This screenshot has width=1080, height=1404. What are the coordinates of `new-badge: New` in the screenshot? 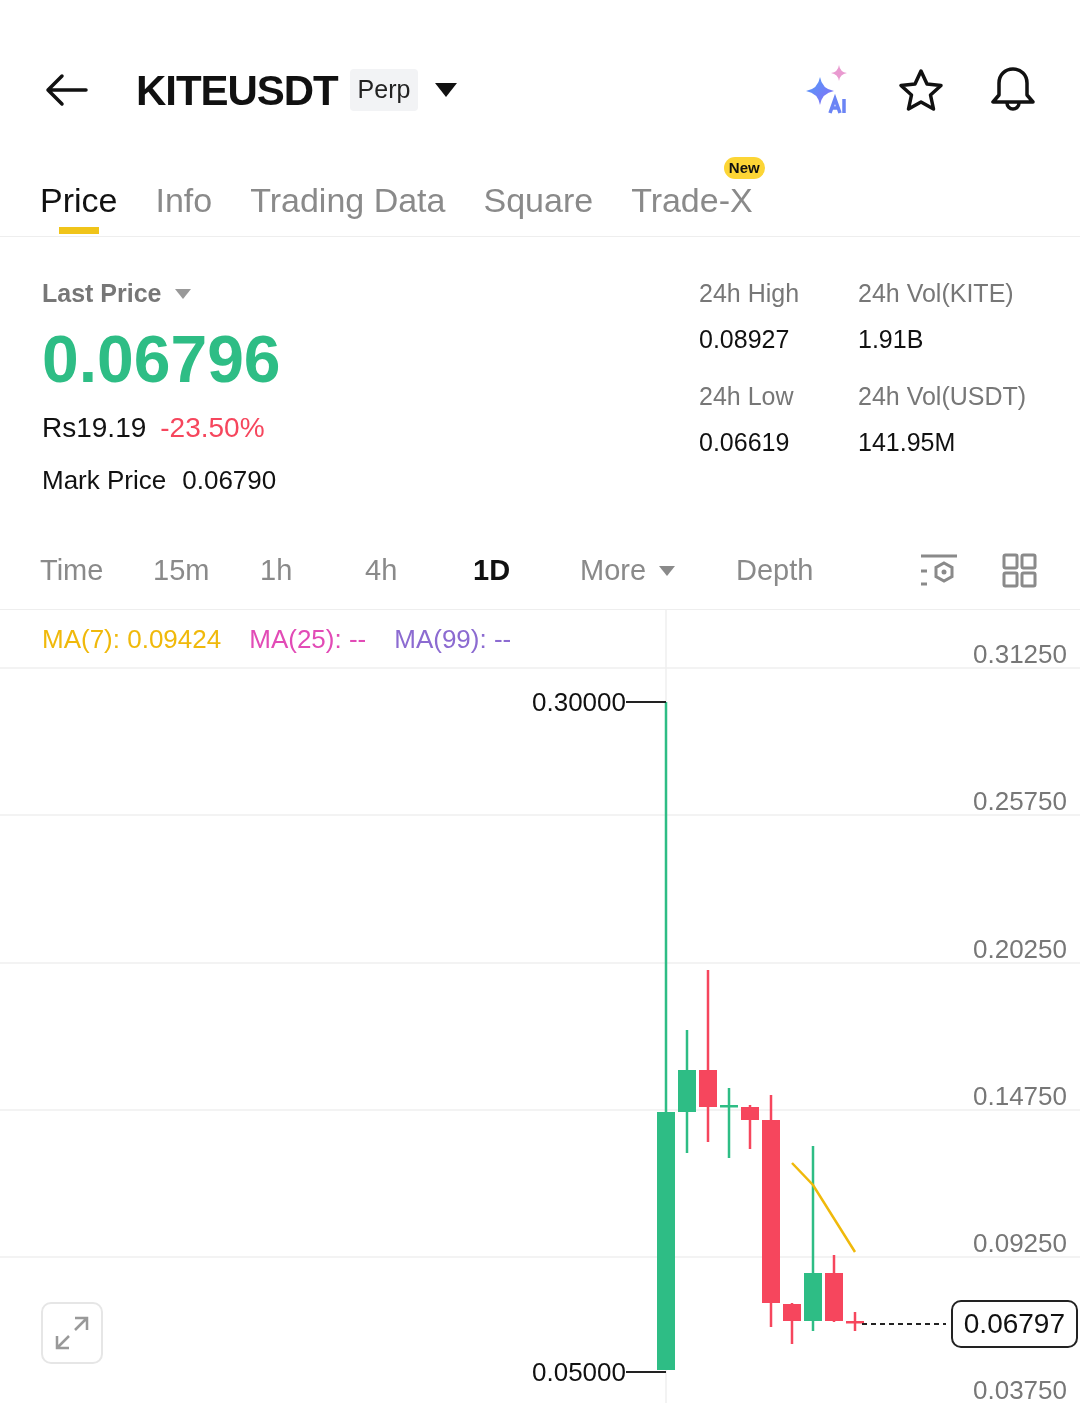 It's located at (744, 168).